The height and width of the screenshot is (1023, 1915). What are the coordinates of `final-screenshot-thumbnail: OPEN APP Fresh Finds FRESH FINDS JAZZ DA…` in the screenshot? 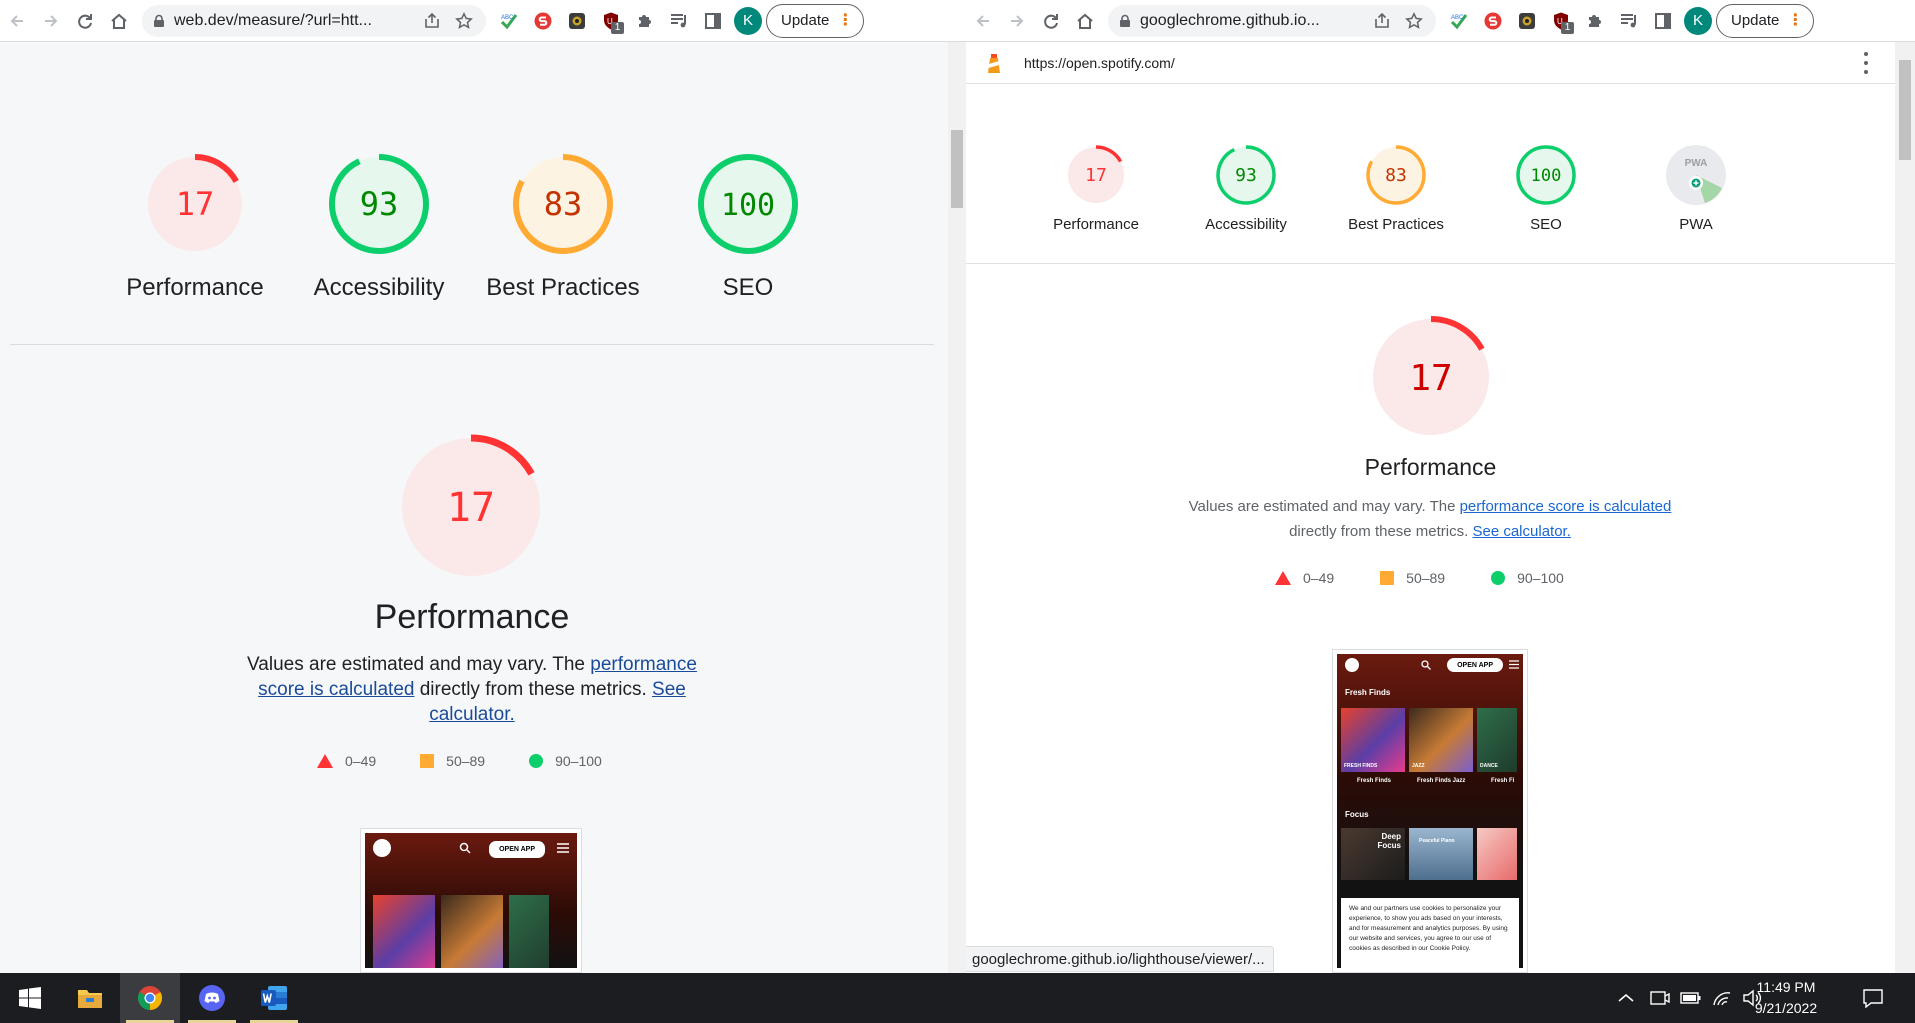 It's located at (1430, 811).